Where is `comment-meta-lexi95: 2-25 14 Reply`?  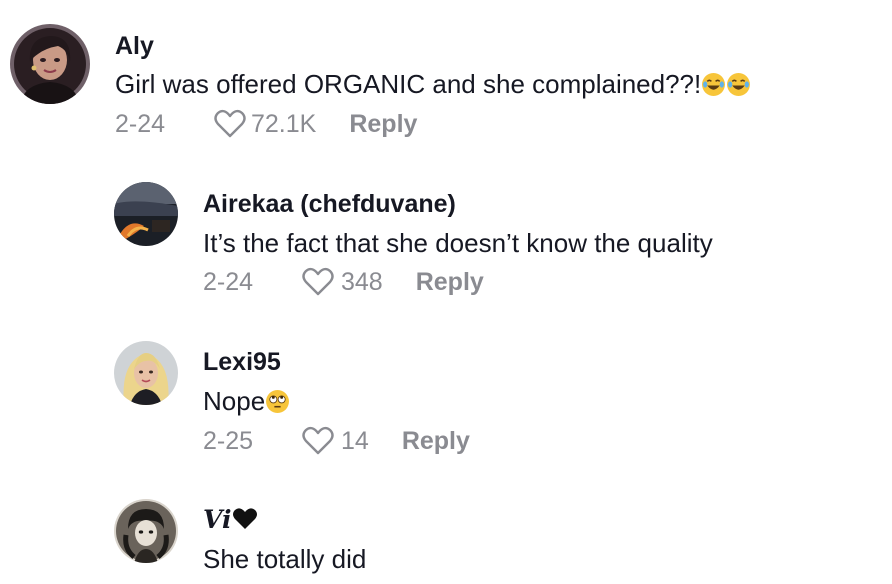 comment-meta-lexi95: 2-25 14 Reply is located at coordinates (336, 441).